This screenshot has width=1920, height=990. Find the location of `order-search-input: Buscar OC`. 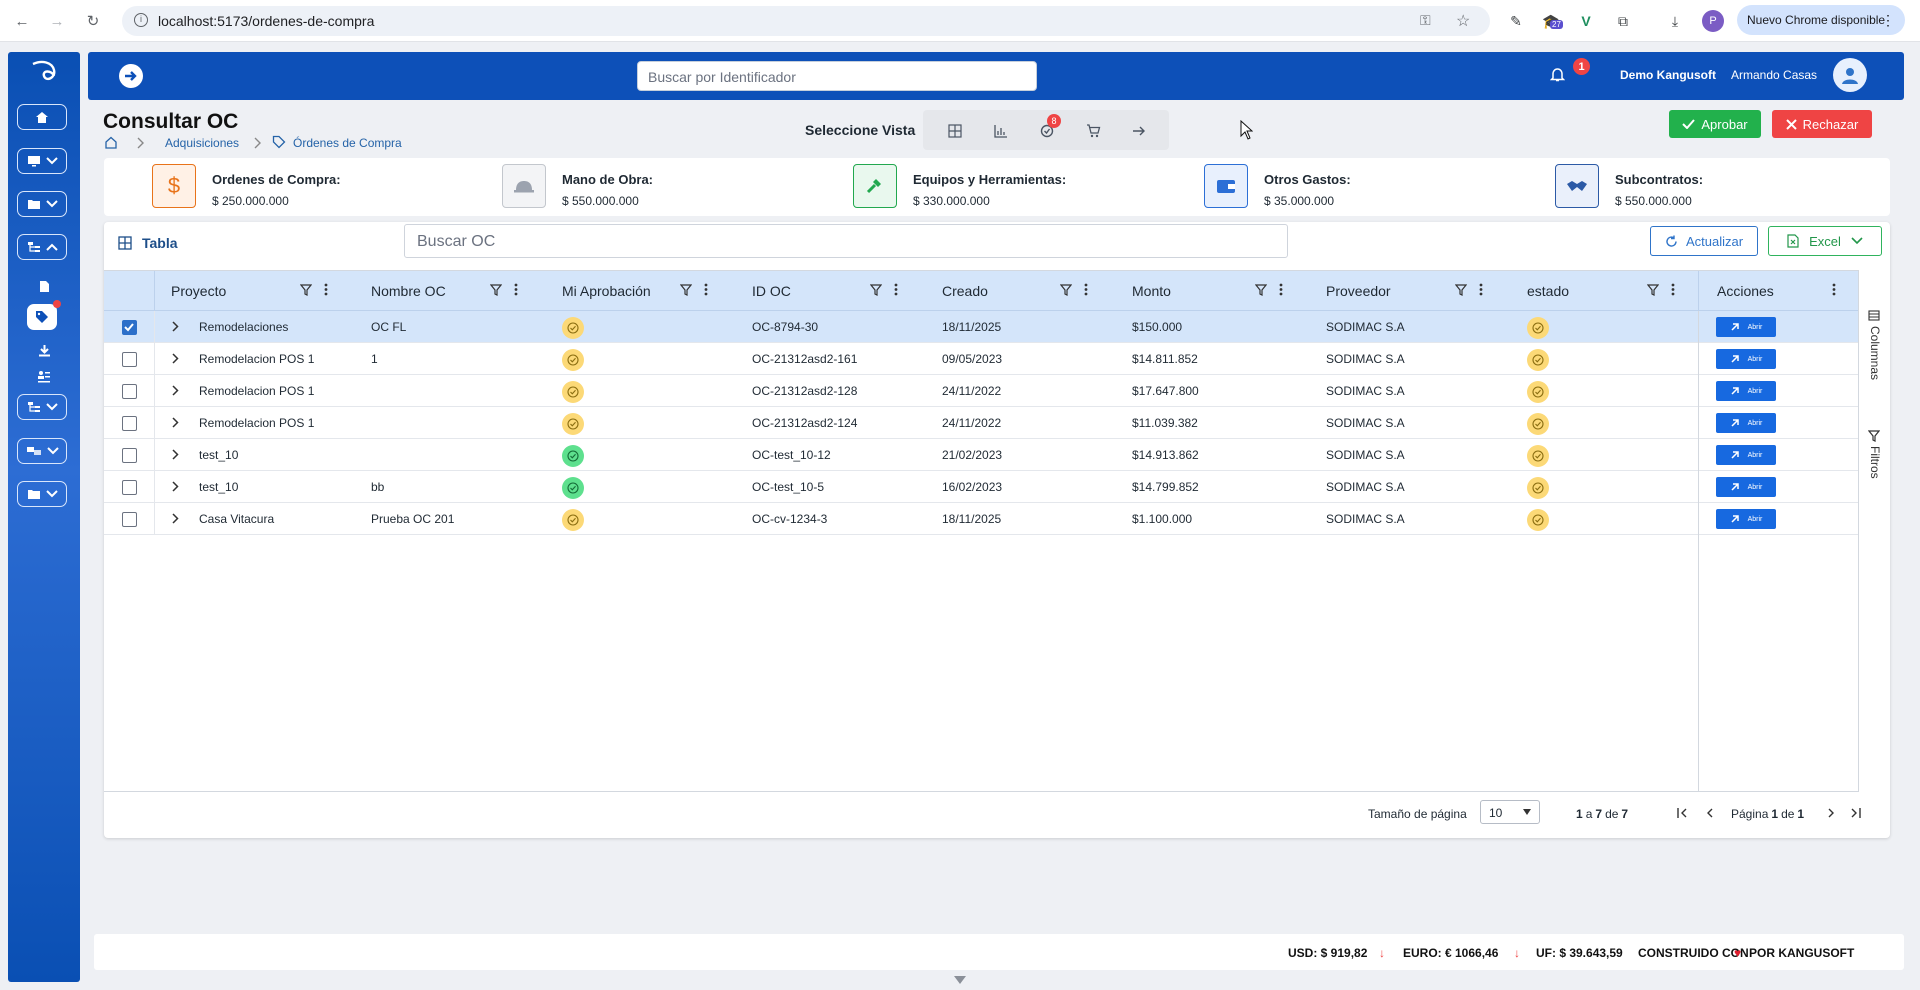

order-search-input: Buscar OC is located at coordinates (846, 241).